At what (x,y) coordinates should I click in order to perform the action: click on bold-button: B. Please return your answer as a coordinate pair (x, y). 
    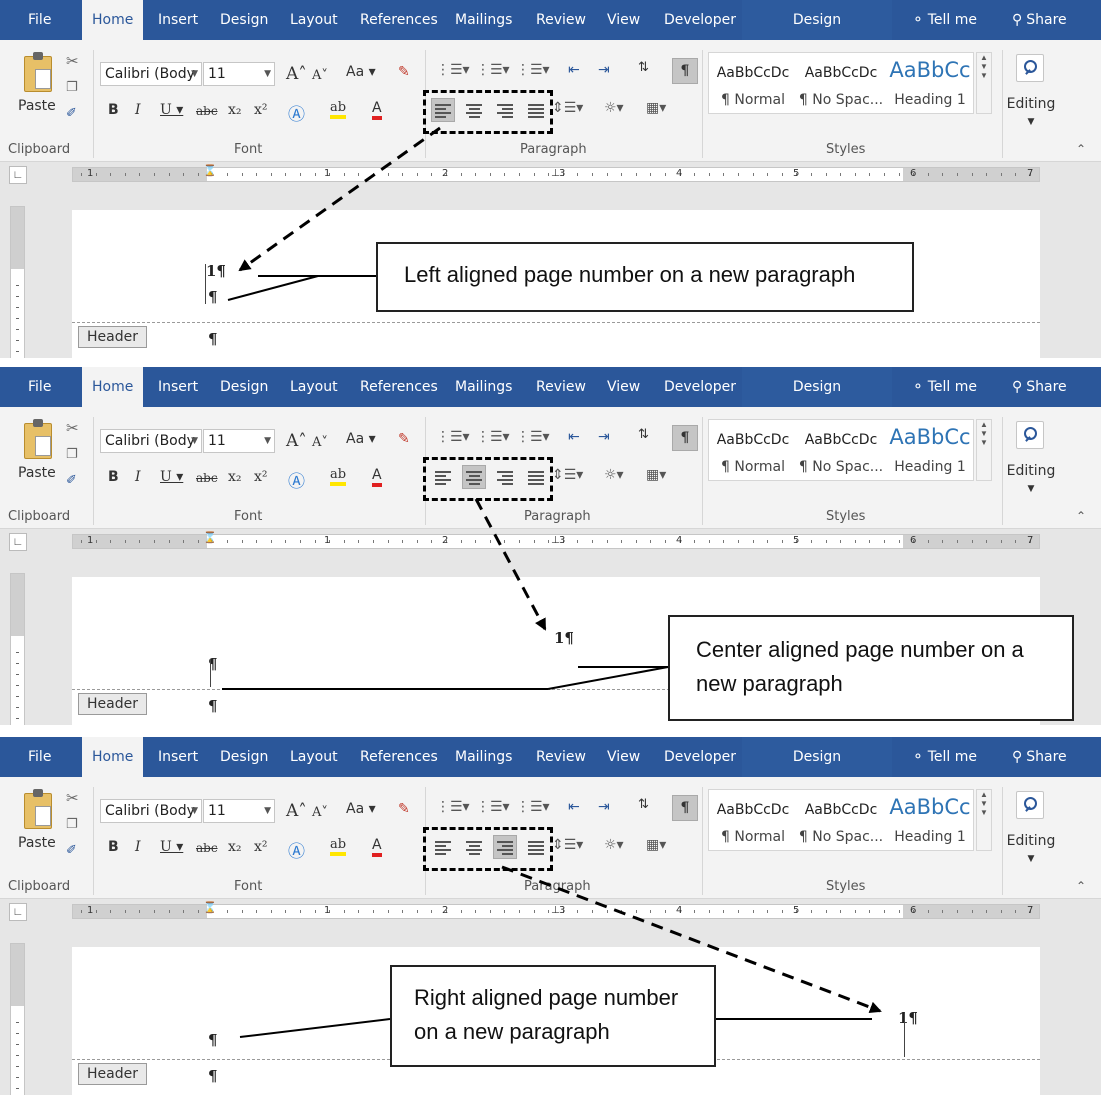
    Looking at the image, I should click on (113, 110).